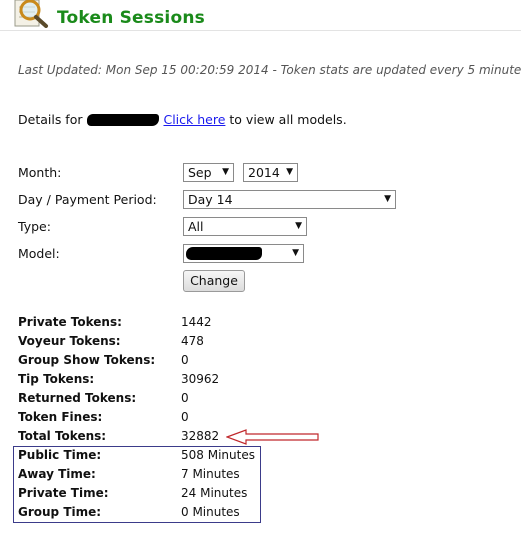 The height and width of the screenshot is (538, 521). I want to click on time-value: 508 Minutes, so click(218, 455).